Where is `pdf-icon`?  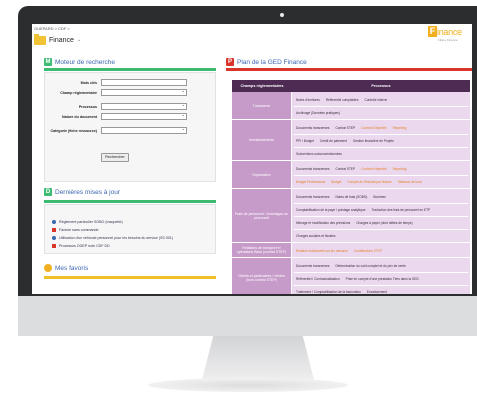
pdf-icon is located at coordinates (54, 230).